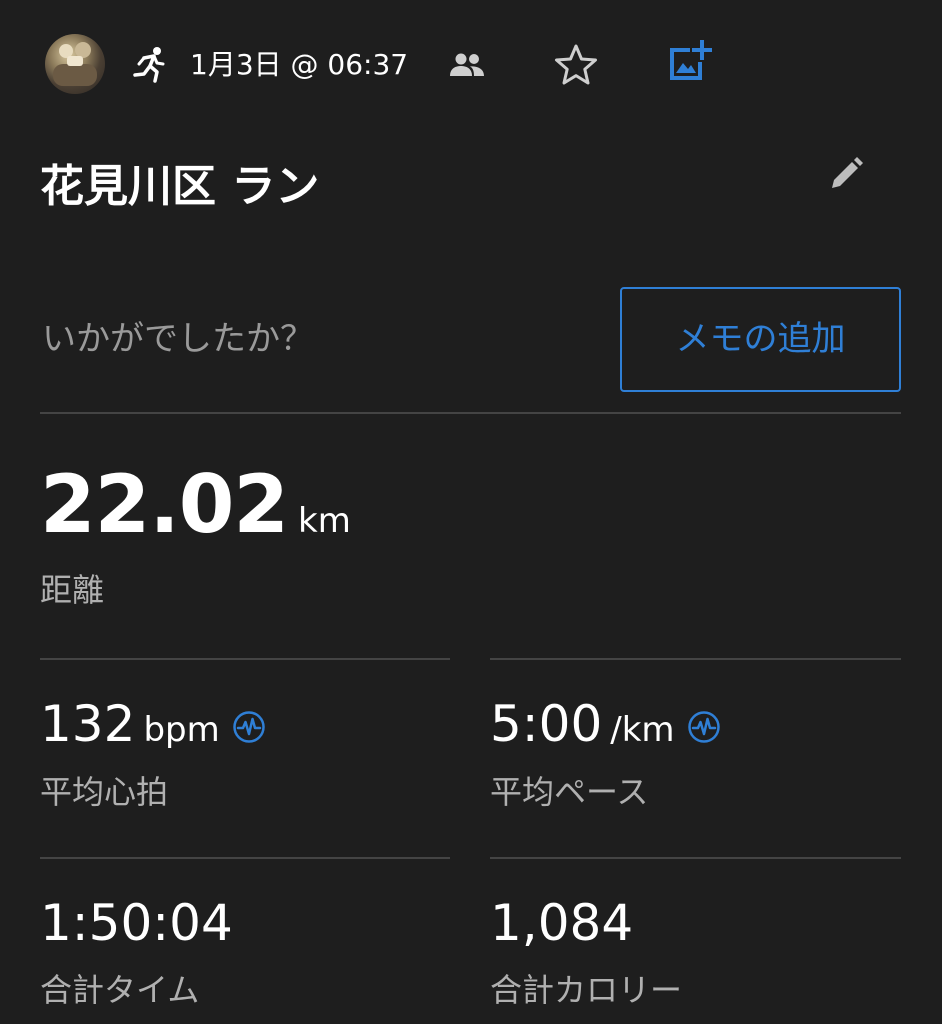  I want to click on pace-value: 5:00/km, so click(605, 724).